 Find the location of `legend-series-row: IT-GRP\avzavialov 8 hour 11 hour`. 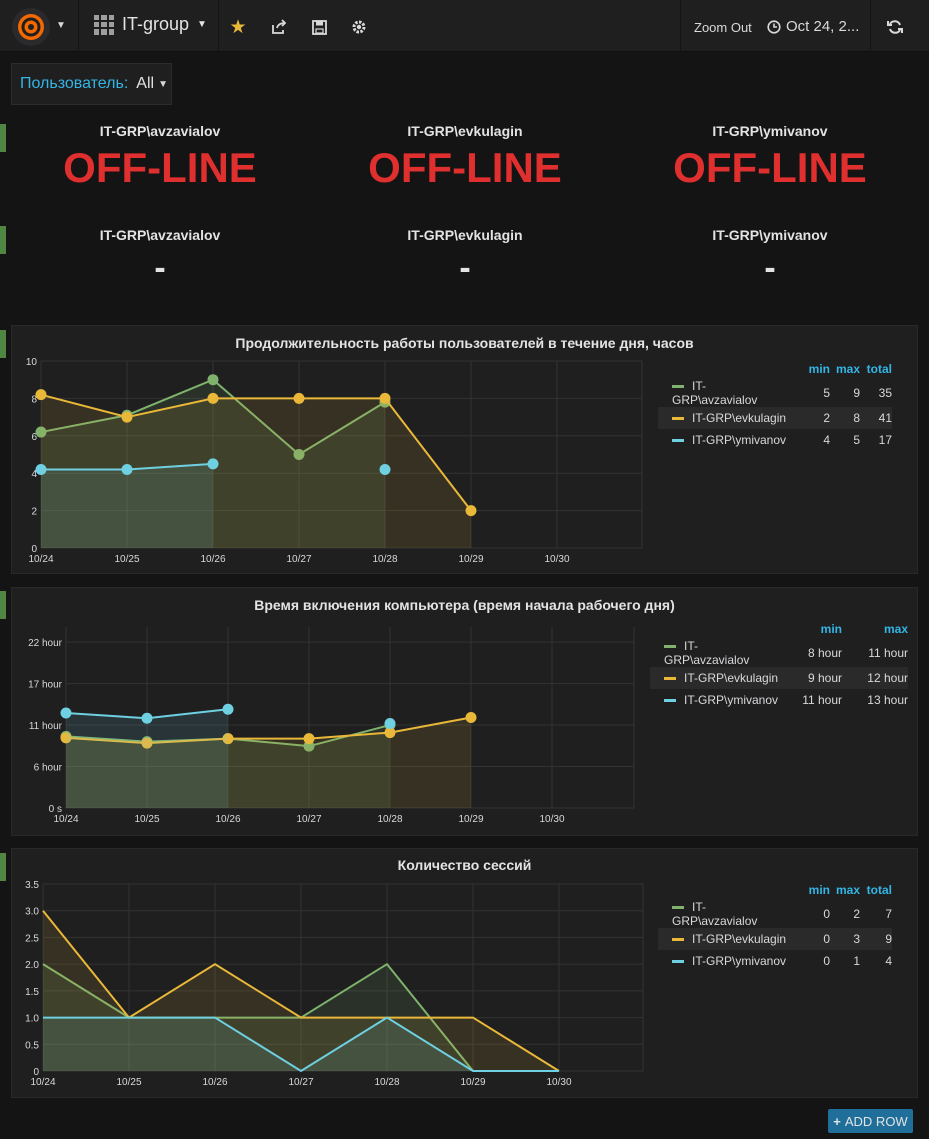

legend-series-row: IT-GRP\avzavialov 8 hour 11 hour is located at coordinates (779, 653).